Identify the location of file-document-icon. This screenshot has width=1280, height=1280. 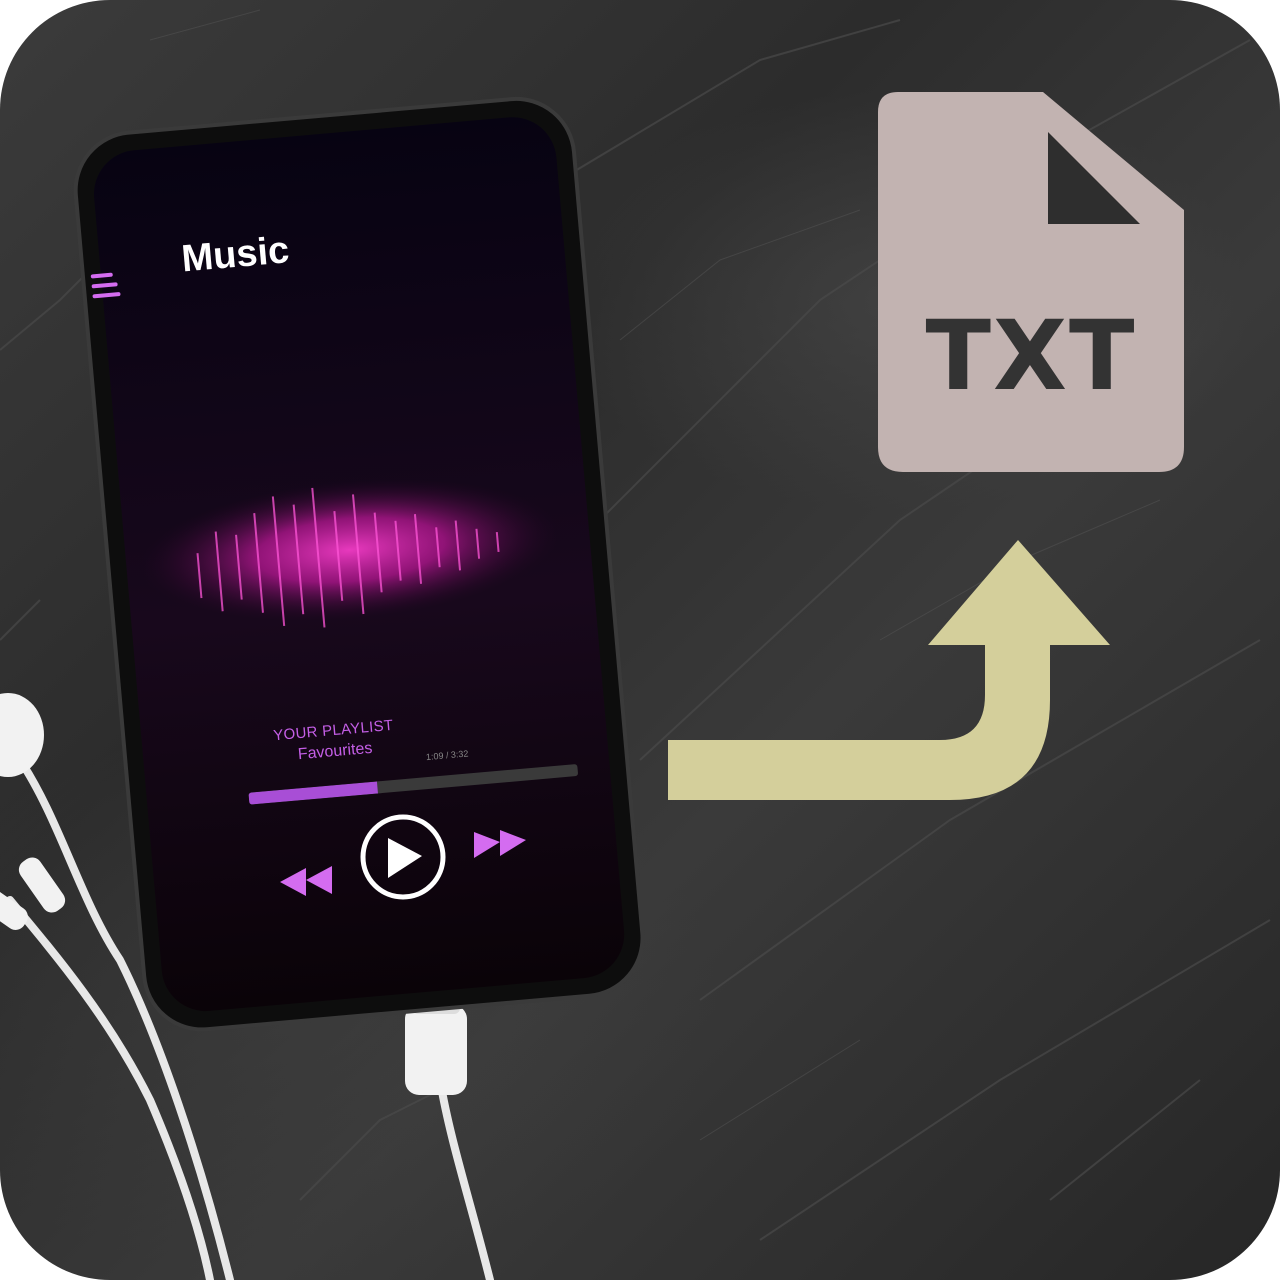
(1031, 282).